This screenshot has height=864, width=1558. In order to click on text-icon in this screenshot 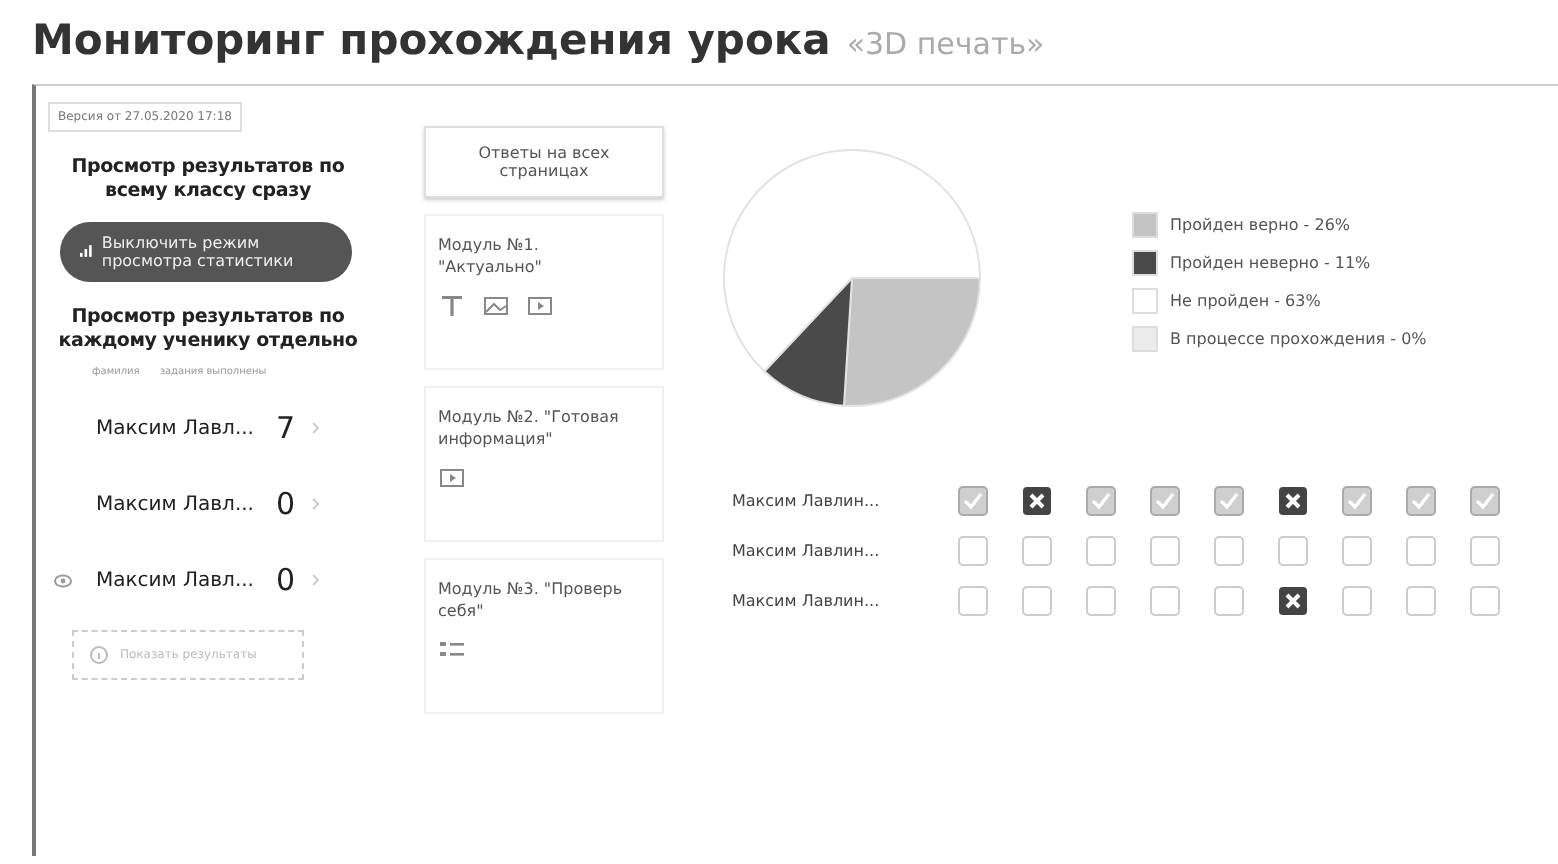, I will do `click(452, 305)`.